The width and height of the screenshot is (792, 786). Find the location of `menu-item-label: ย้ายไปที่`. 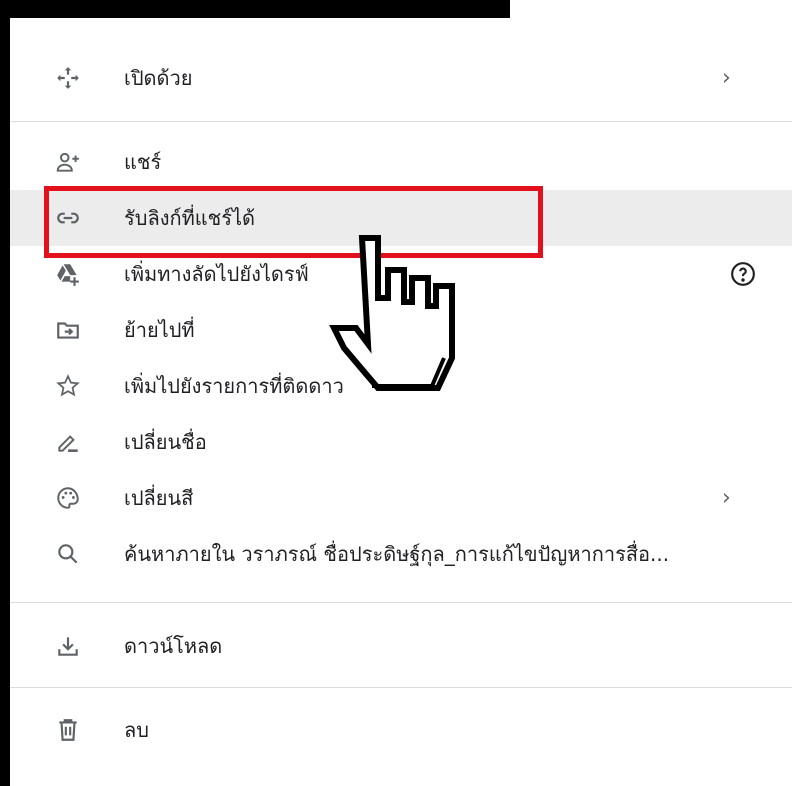

menu-item-label: ย้ายไปที่ is located at coordinates (159, 330).